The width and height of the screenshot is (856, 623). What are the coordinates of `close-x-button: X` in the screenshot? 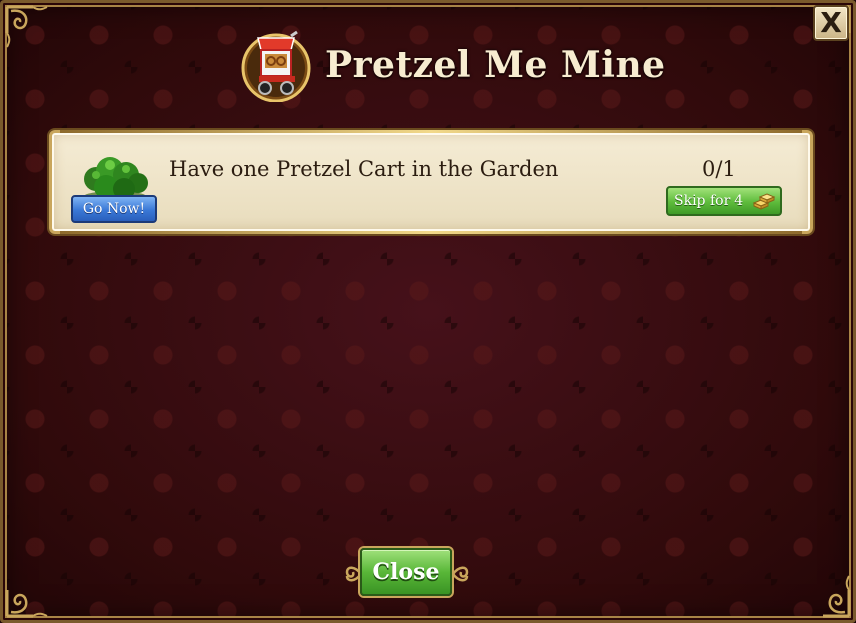 It's located at (831, 23).